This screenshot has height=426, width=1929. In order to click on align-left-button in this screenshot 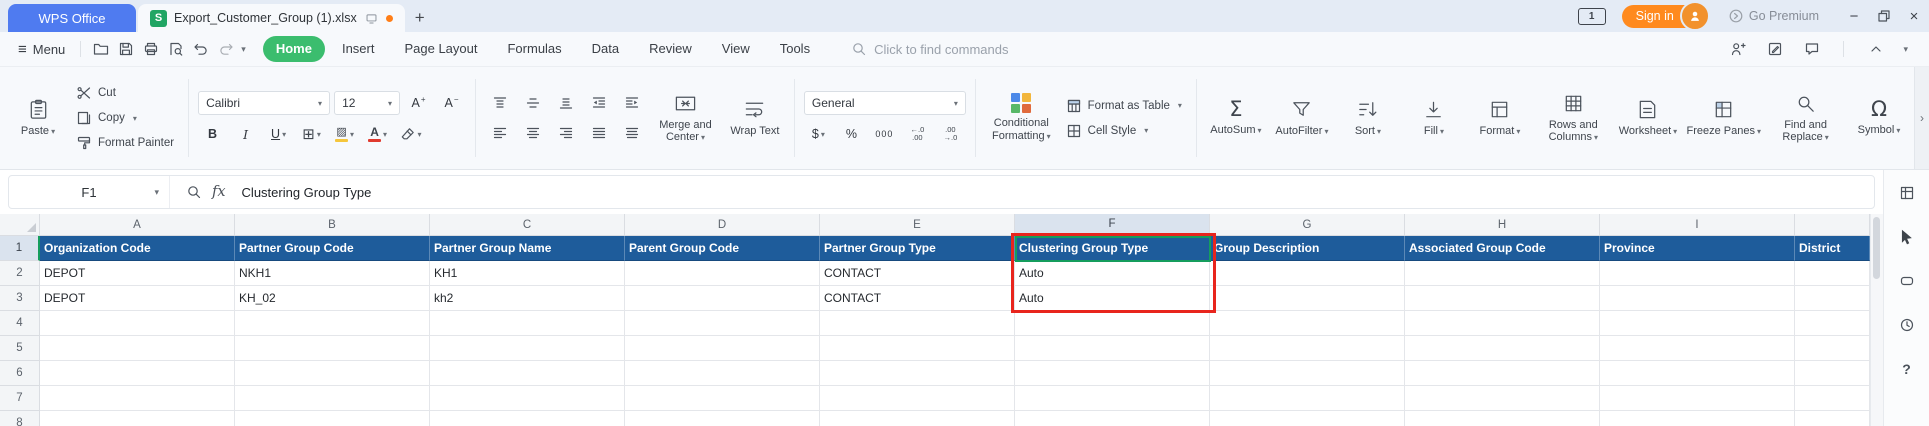, I will do `click(499, 133)`.